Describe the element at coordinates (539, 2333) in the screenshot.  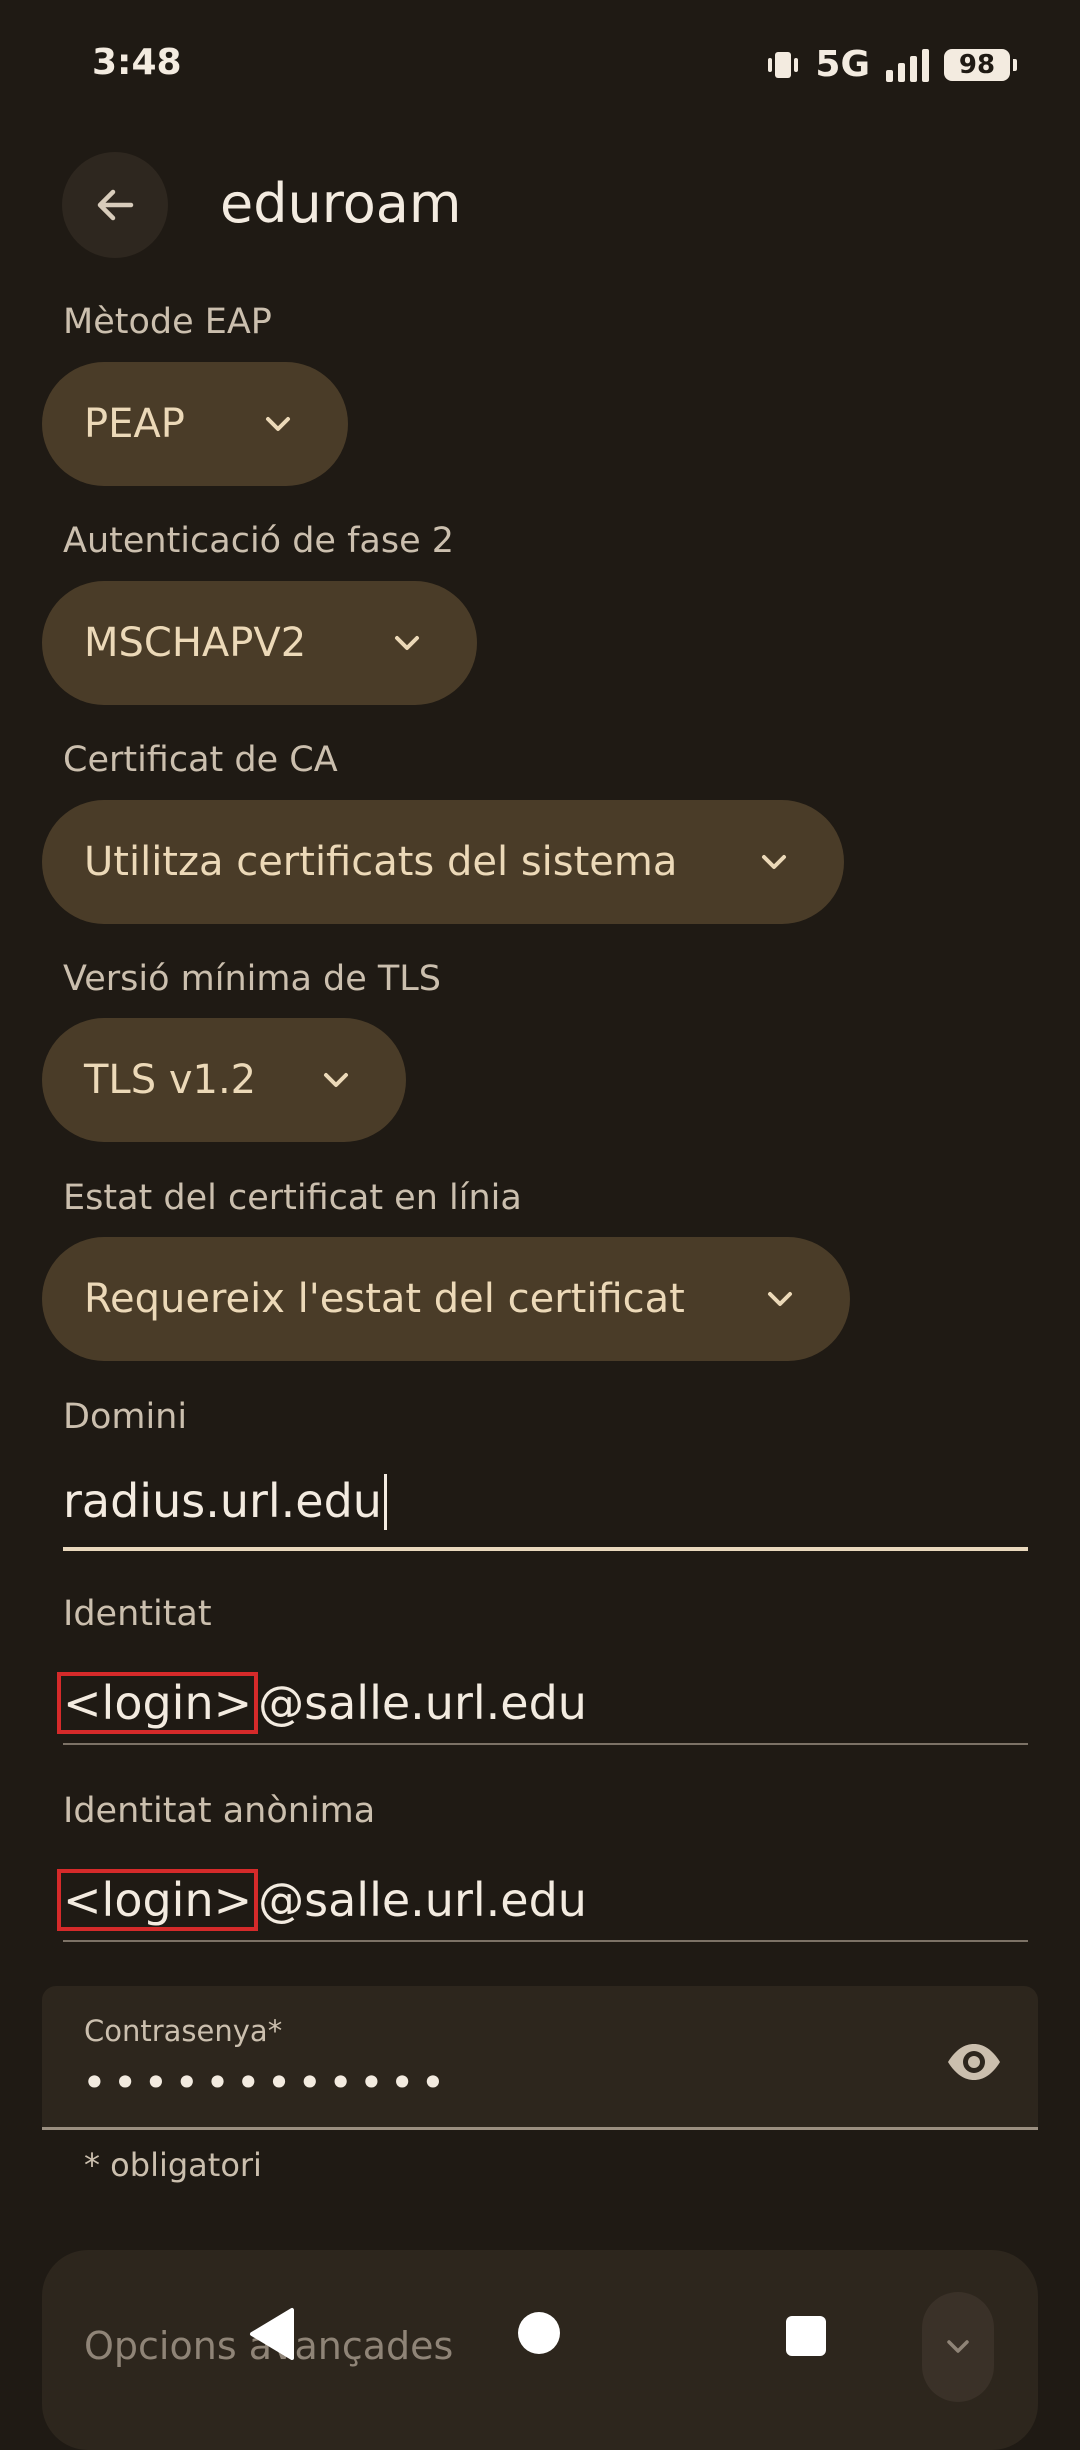
I see `nav-home-icon` at that location.